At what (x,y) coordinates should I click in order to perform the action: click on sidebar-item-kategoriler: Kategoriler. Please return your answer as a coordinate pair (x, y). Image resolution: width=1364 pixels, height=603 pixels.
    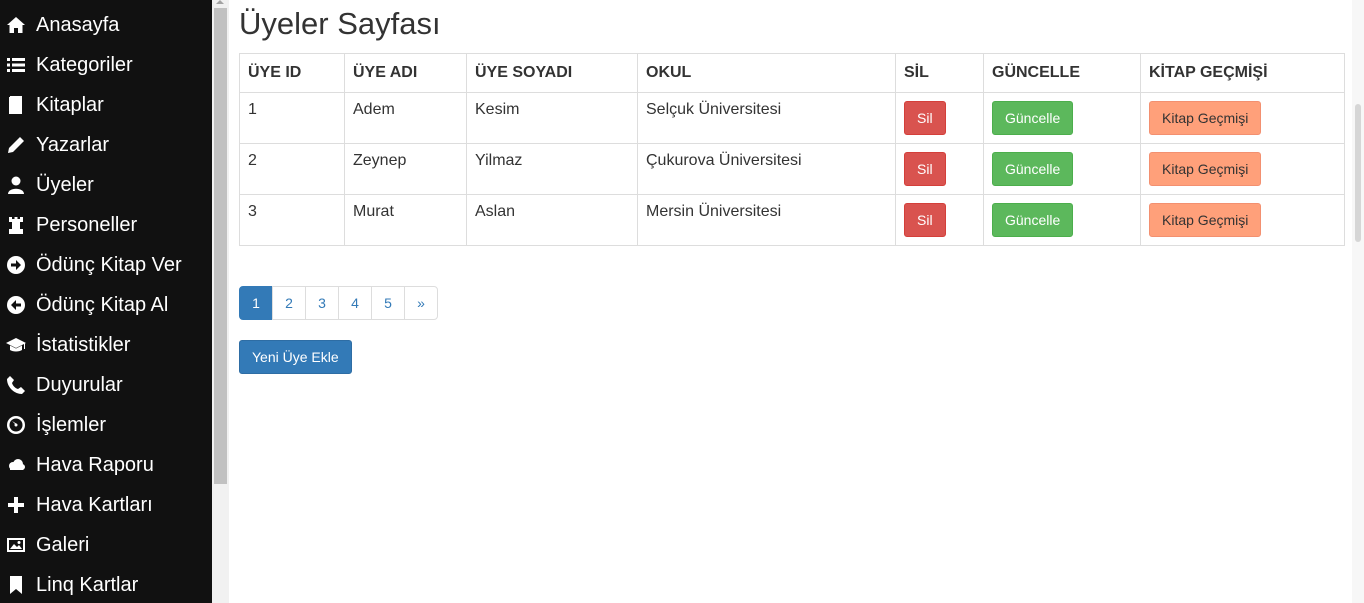
    Looking at the image, I should click on (106, 65).